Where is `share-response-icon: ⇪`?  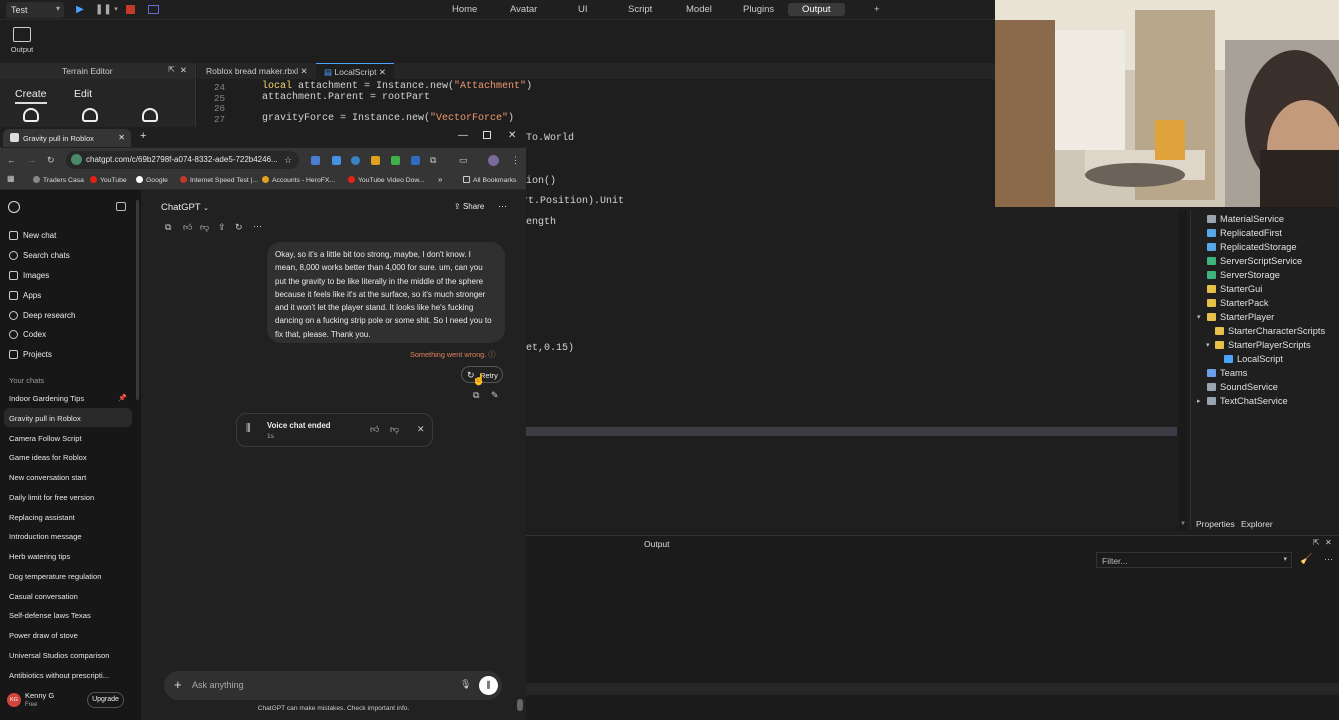 share-response-icon: ⇪ is located at coordinates (222, 227).